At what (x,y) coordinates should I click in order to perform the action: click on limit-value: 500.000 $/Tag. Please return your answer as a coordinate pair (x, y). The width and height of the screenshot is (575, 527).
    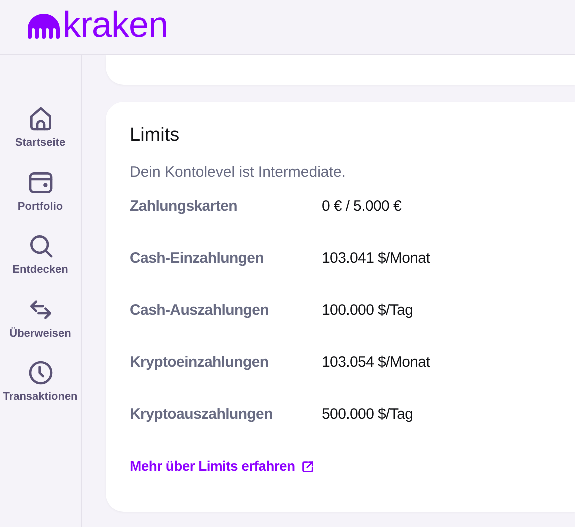
    Looking at the image, I should click on (368, 414).